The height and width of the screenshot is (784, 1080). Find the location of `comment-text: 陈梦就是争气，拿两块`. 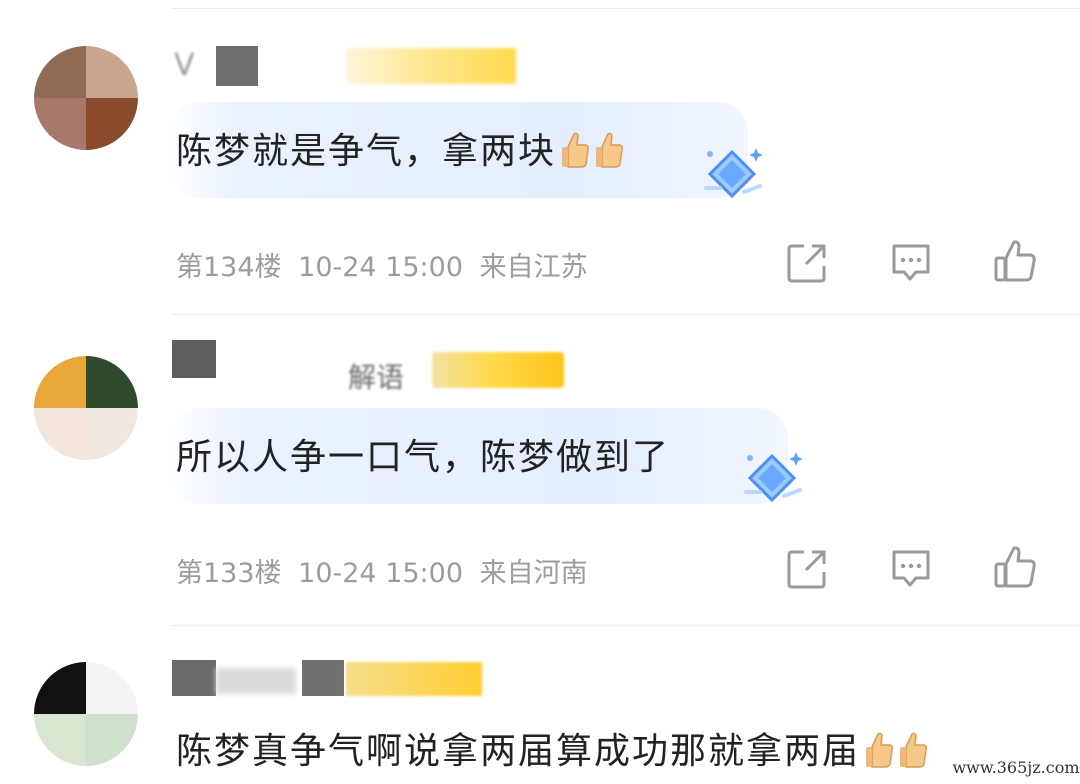

comment-text: 陈梦就是争气，拿两块 is located at coordinates (400, 148).